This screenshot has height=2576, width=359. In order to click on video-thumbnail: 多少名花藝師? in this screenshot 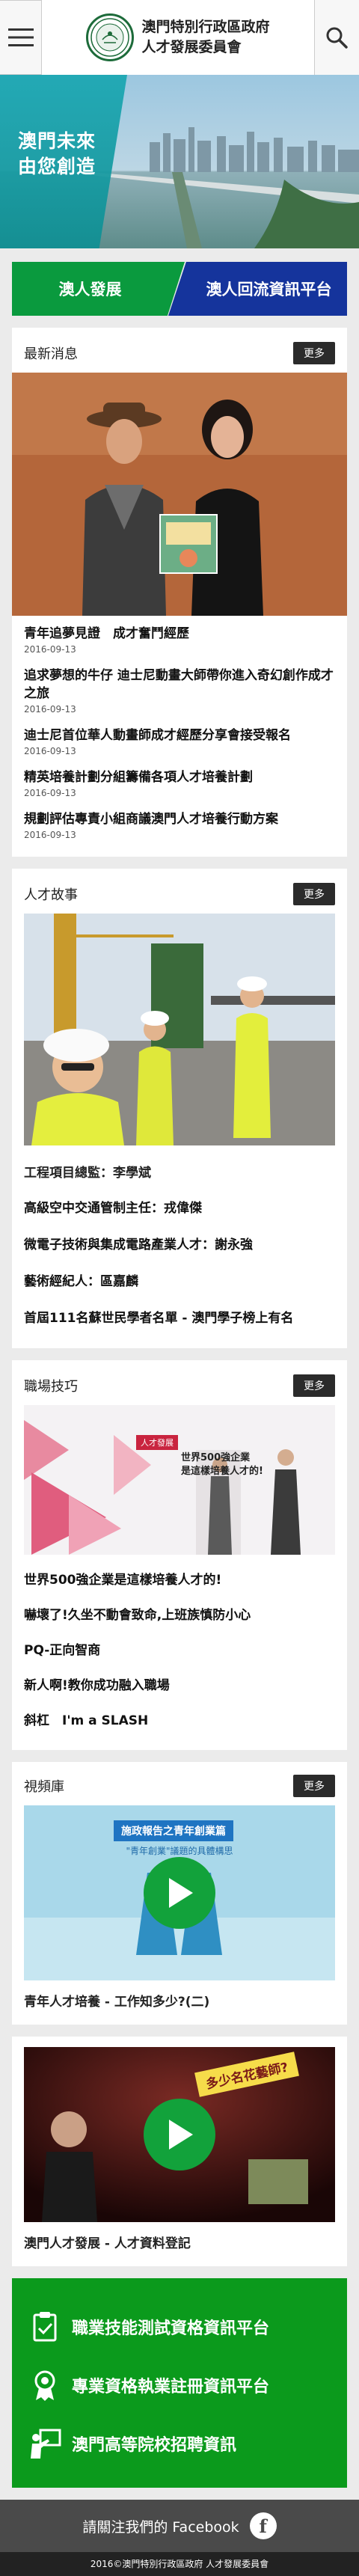, I will do `click(179, 2134)`.